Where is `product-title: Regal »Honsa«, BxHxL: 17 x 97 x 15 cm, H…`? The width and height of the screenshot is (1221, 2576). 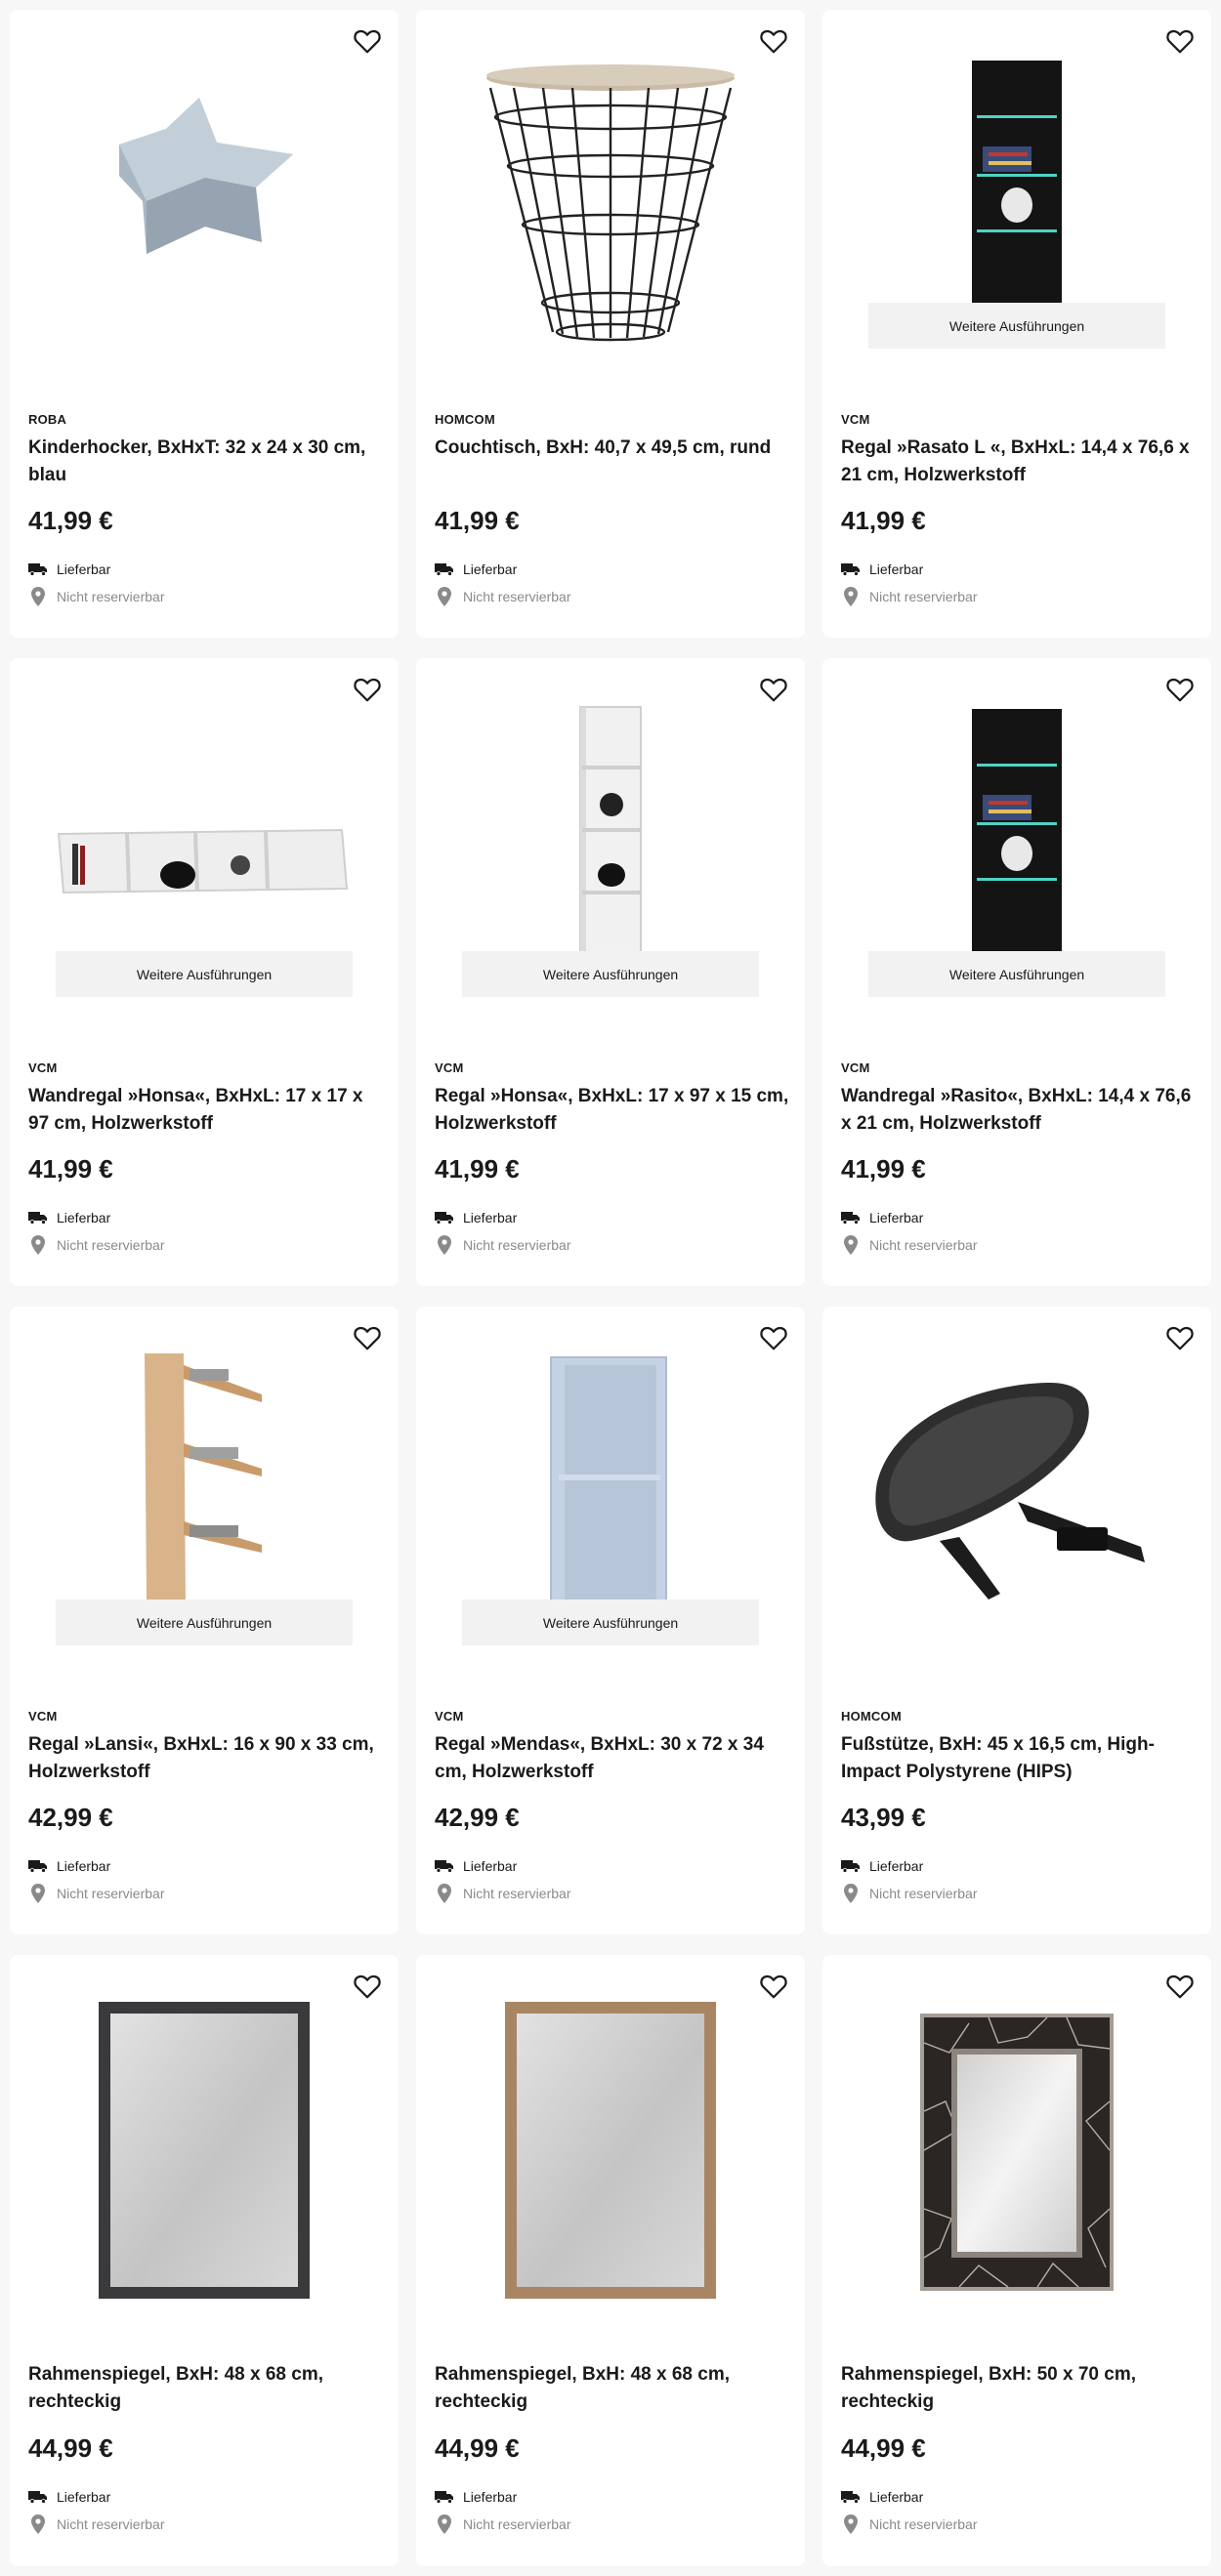
product-title: Regal »Honsa«, BxHxL: 17 x 97 x 15 cm, H… is located at coordinates (613, 1110).